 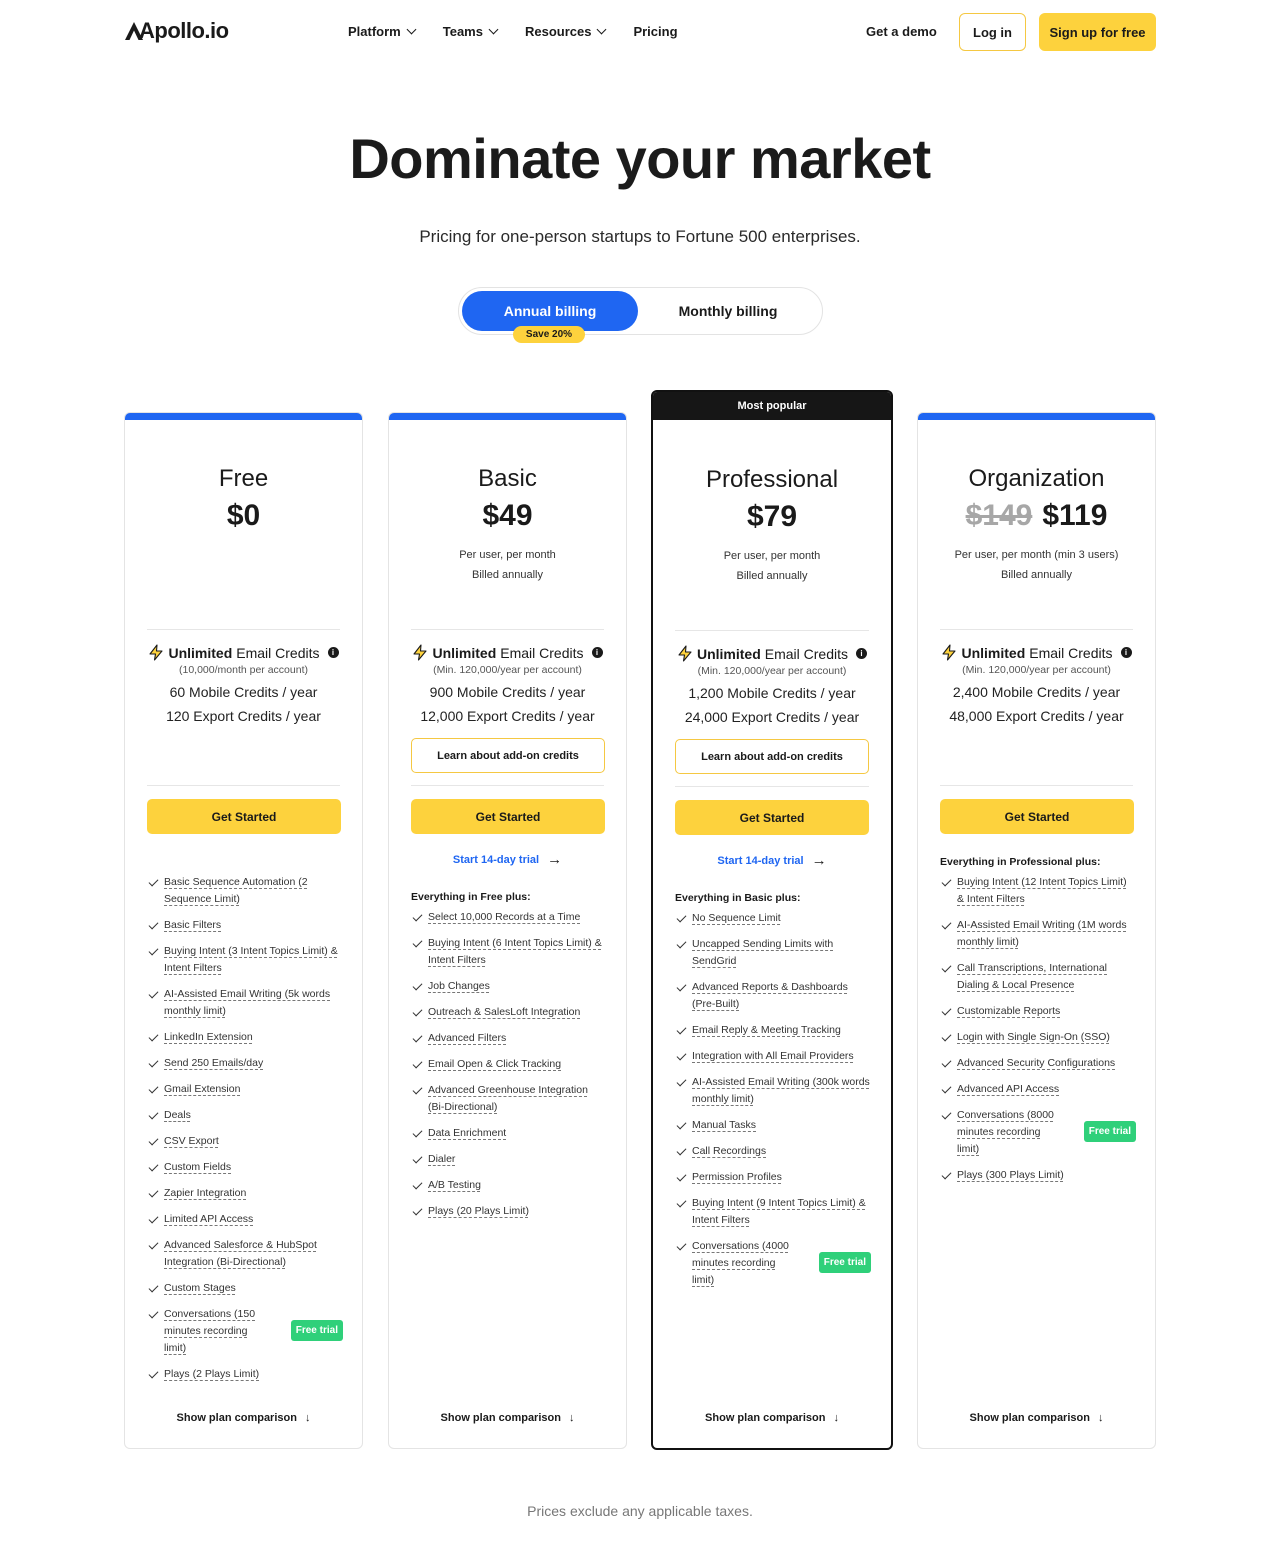 I want to click on nav-teams-label: Teams, so click(x=462, y=31).